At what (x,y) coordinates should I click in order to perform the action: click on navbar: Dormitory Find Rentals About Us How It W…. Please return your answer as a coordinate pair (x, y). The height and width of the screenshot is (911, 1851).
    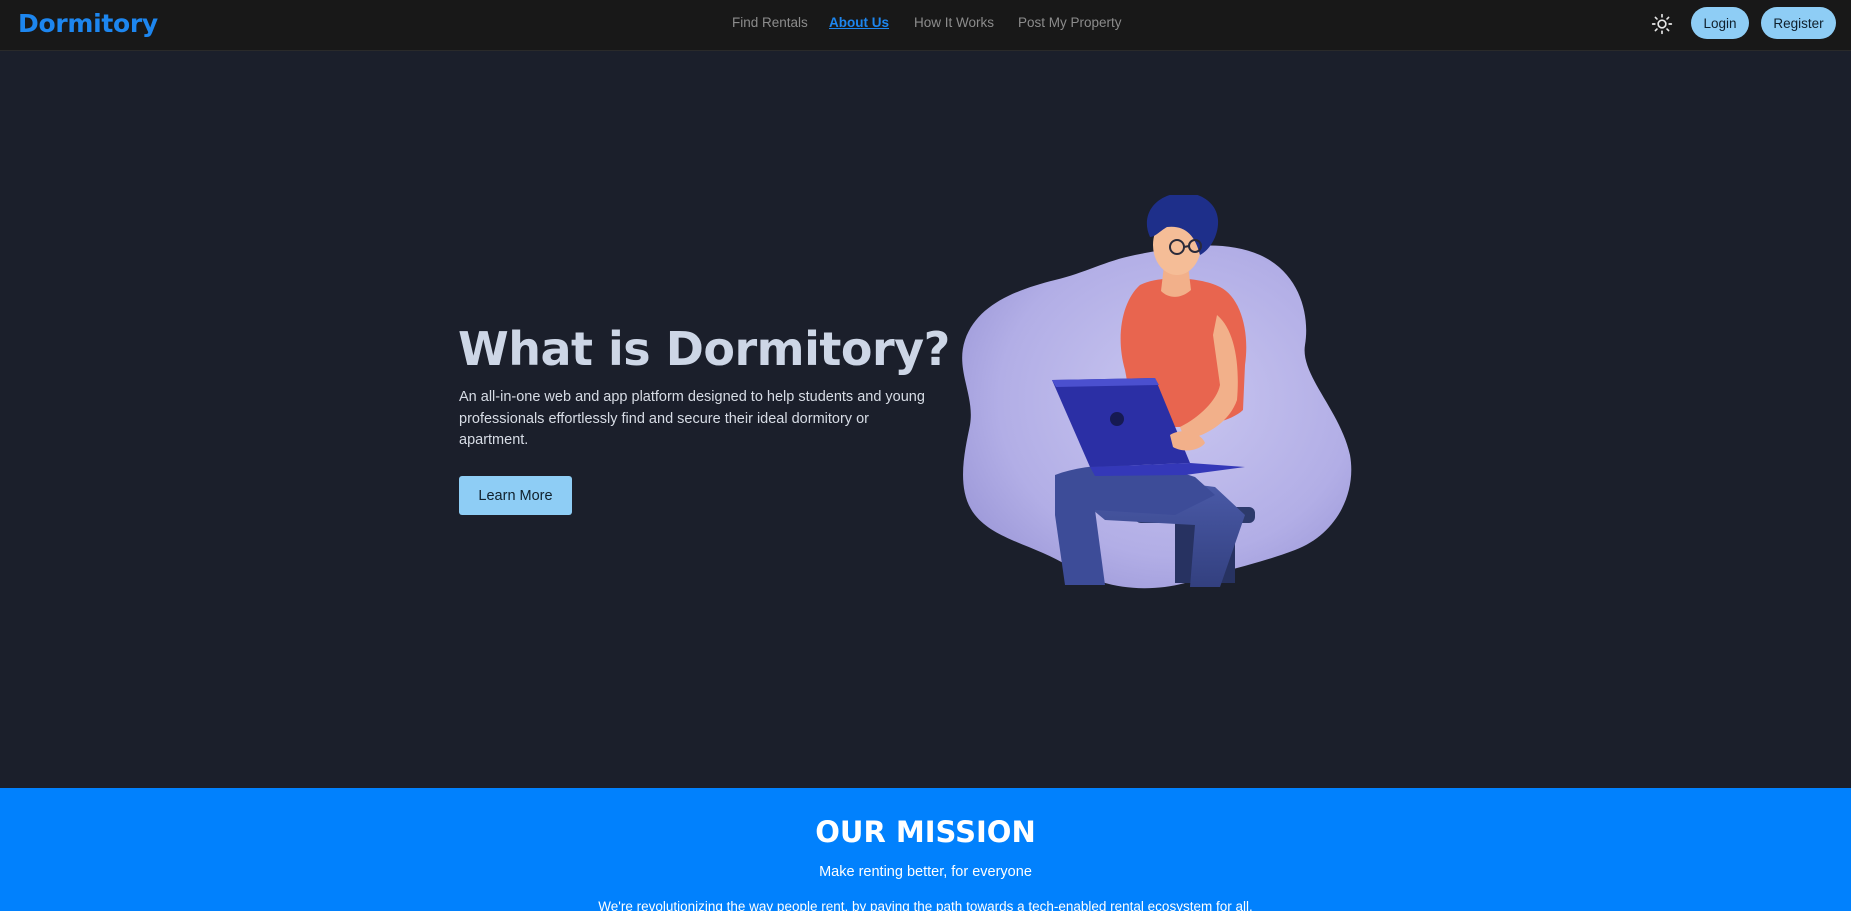
    Looking at the image, I should click on (925, 25).